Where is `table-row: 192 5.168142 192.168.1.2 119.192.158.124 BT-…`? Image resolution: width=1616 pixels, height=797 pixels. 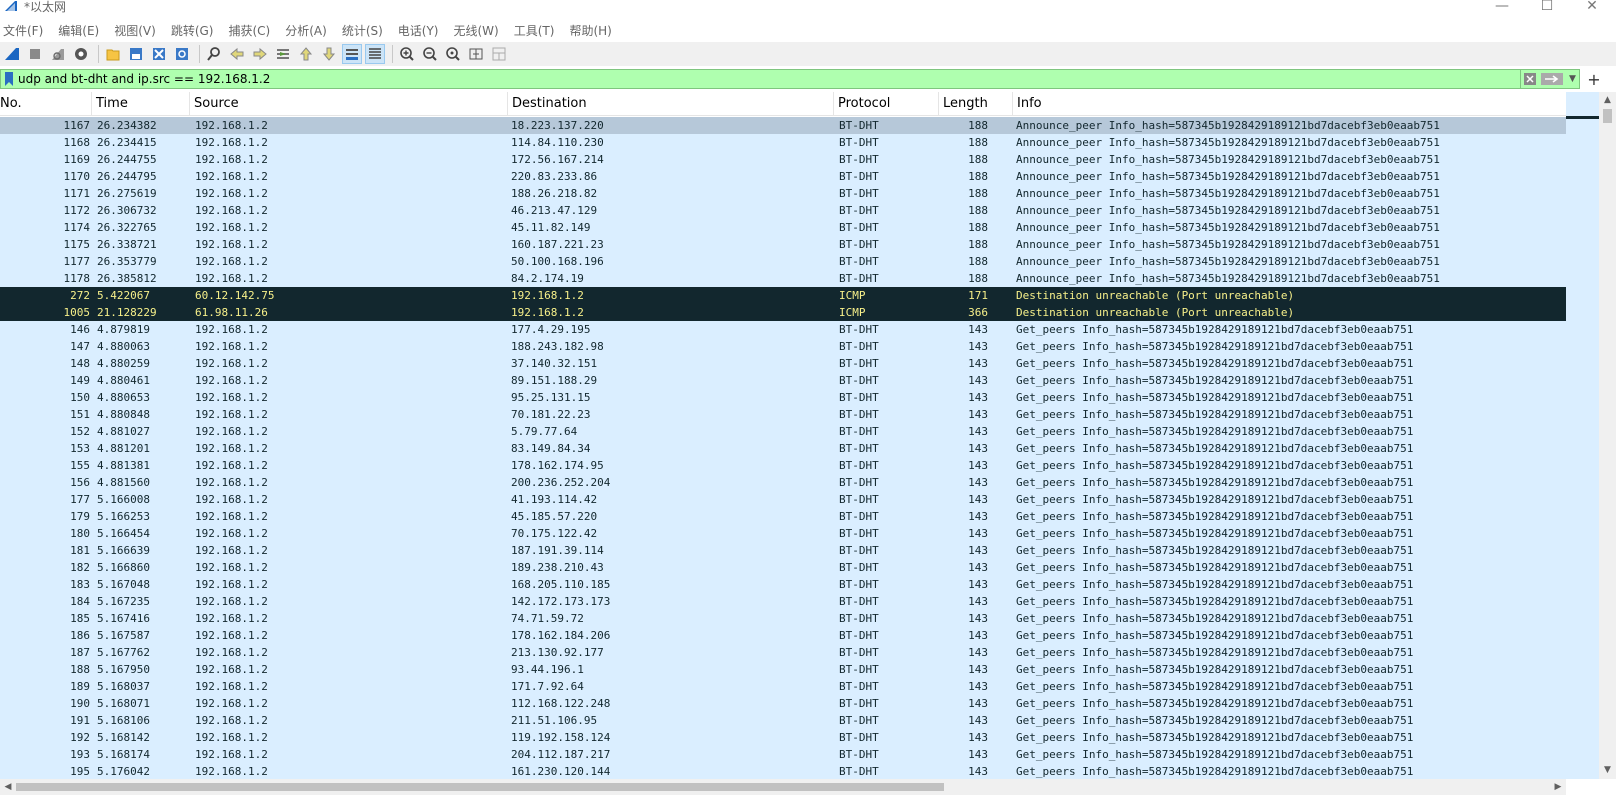 table-row: 192 5.168142 192.168.1.2 119.192.158.124 BT-… is located at coordinates (783, 737).